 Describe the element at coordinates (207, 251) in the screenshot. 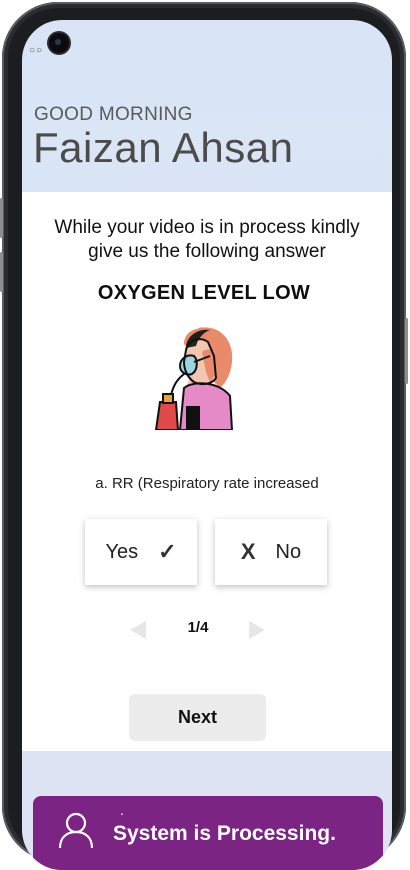

I see `prompt-line-2: give us the following answer` at that location.